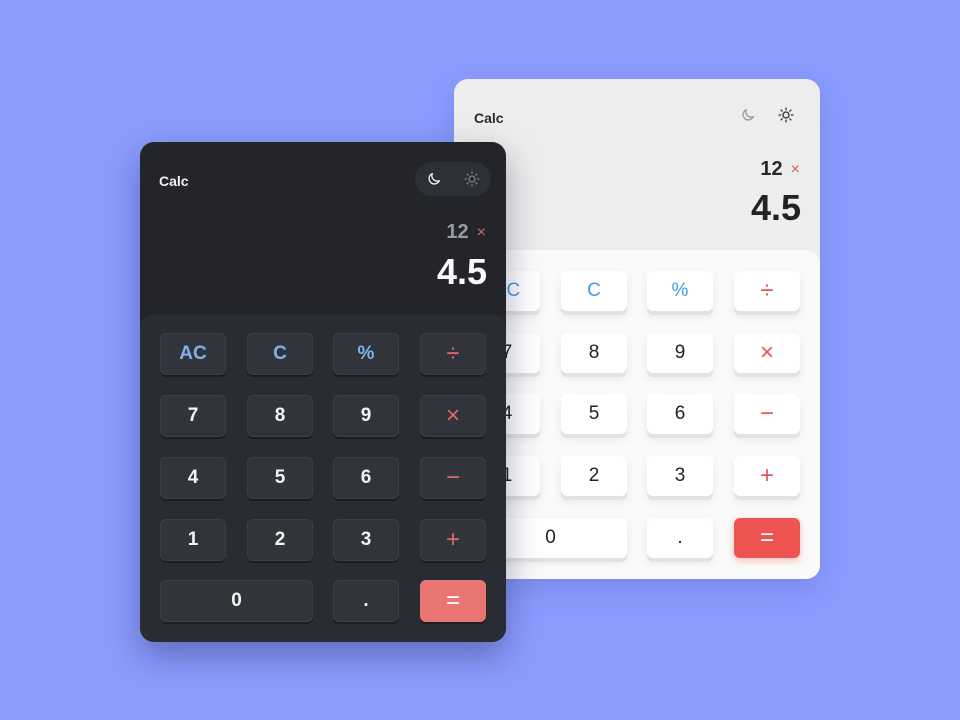  What do you see at coordinates (481, 232) in the screenshot?
I see `dark-expression-operator: ×` at bounding box center [481, 232].